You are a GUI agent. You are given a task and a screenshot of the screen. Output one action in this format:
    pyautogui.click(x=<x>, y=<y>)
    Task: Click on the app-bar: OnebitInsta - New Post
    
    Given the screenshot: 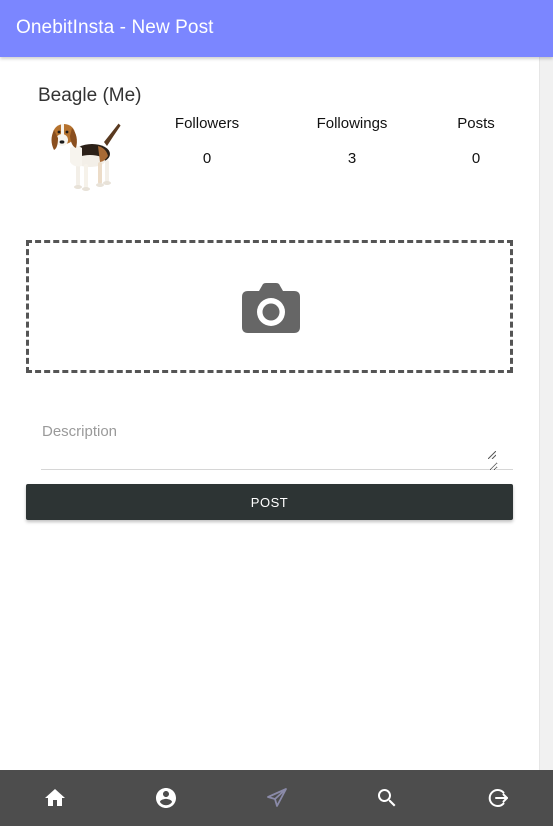 What is the action you would take?
    pyautogui.click(x=276, y=28)
    